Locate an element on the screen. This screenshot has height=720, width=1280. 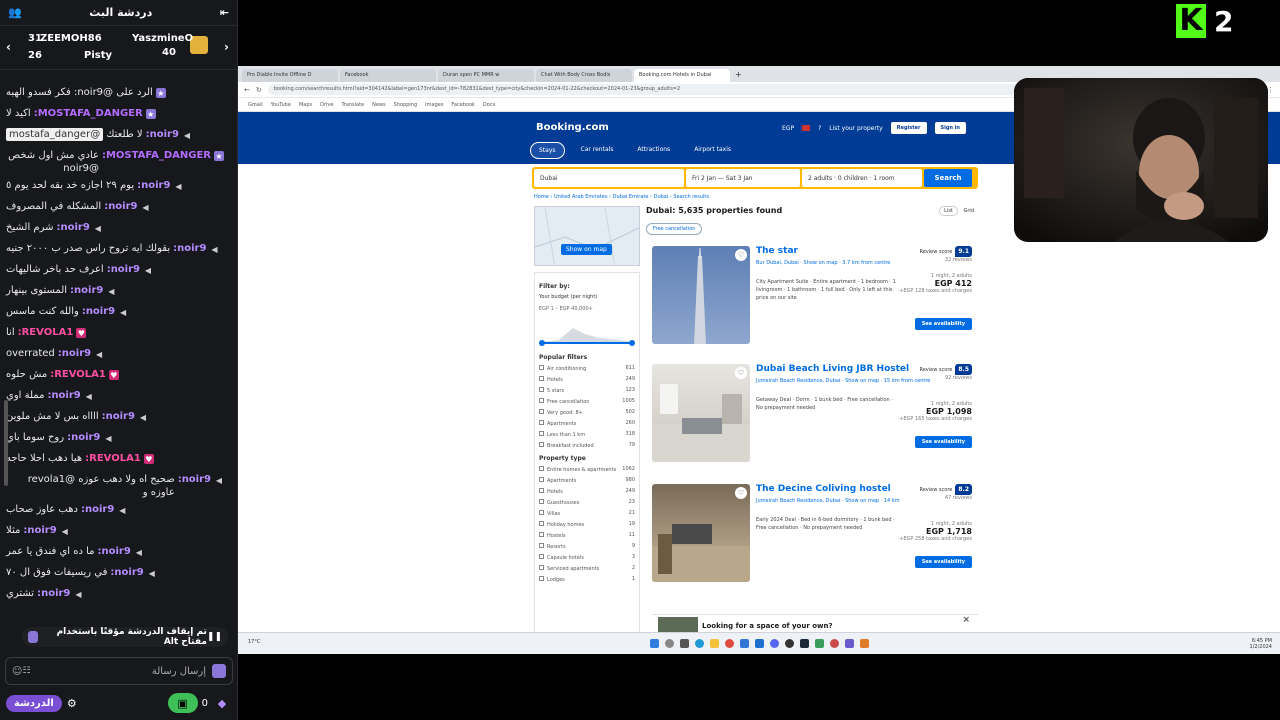
obs-icon is located at coordinates (789, 643).